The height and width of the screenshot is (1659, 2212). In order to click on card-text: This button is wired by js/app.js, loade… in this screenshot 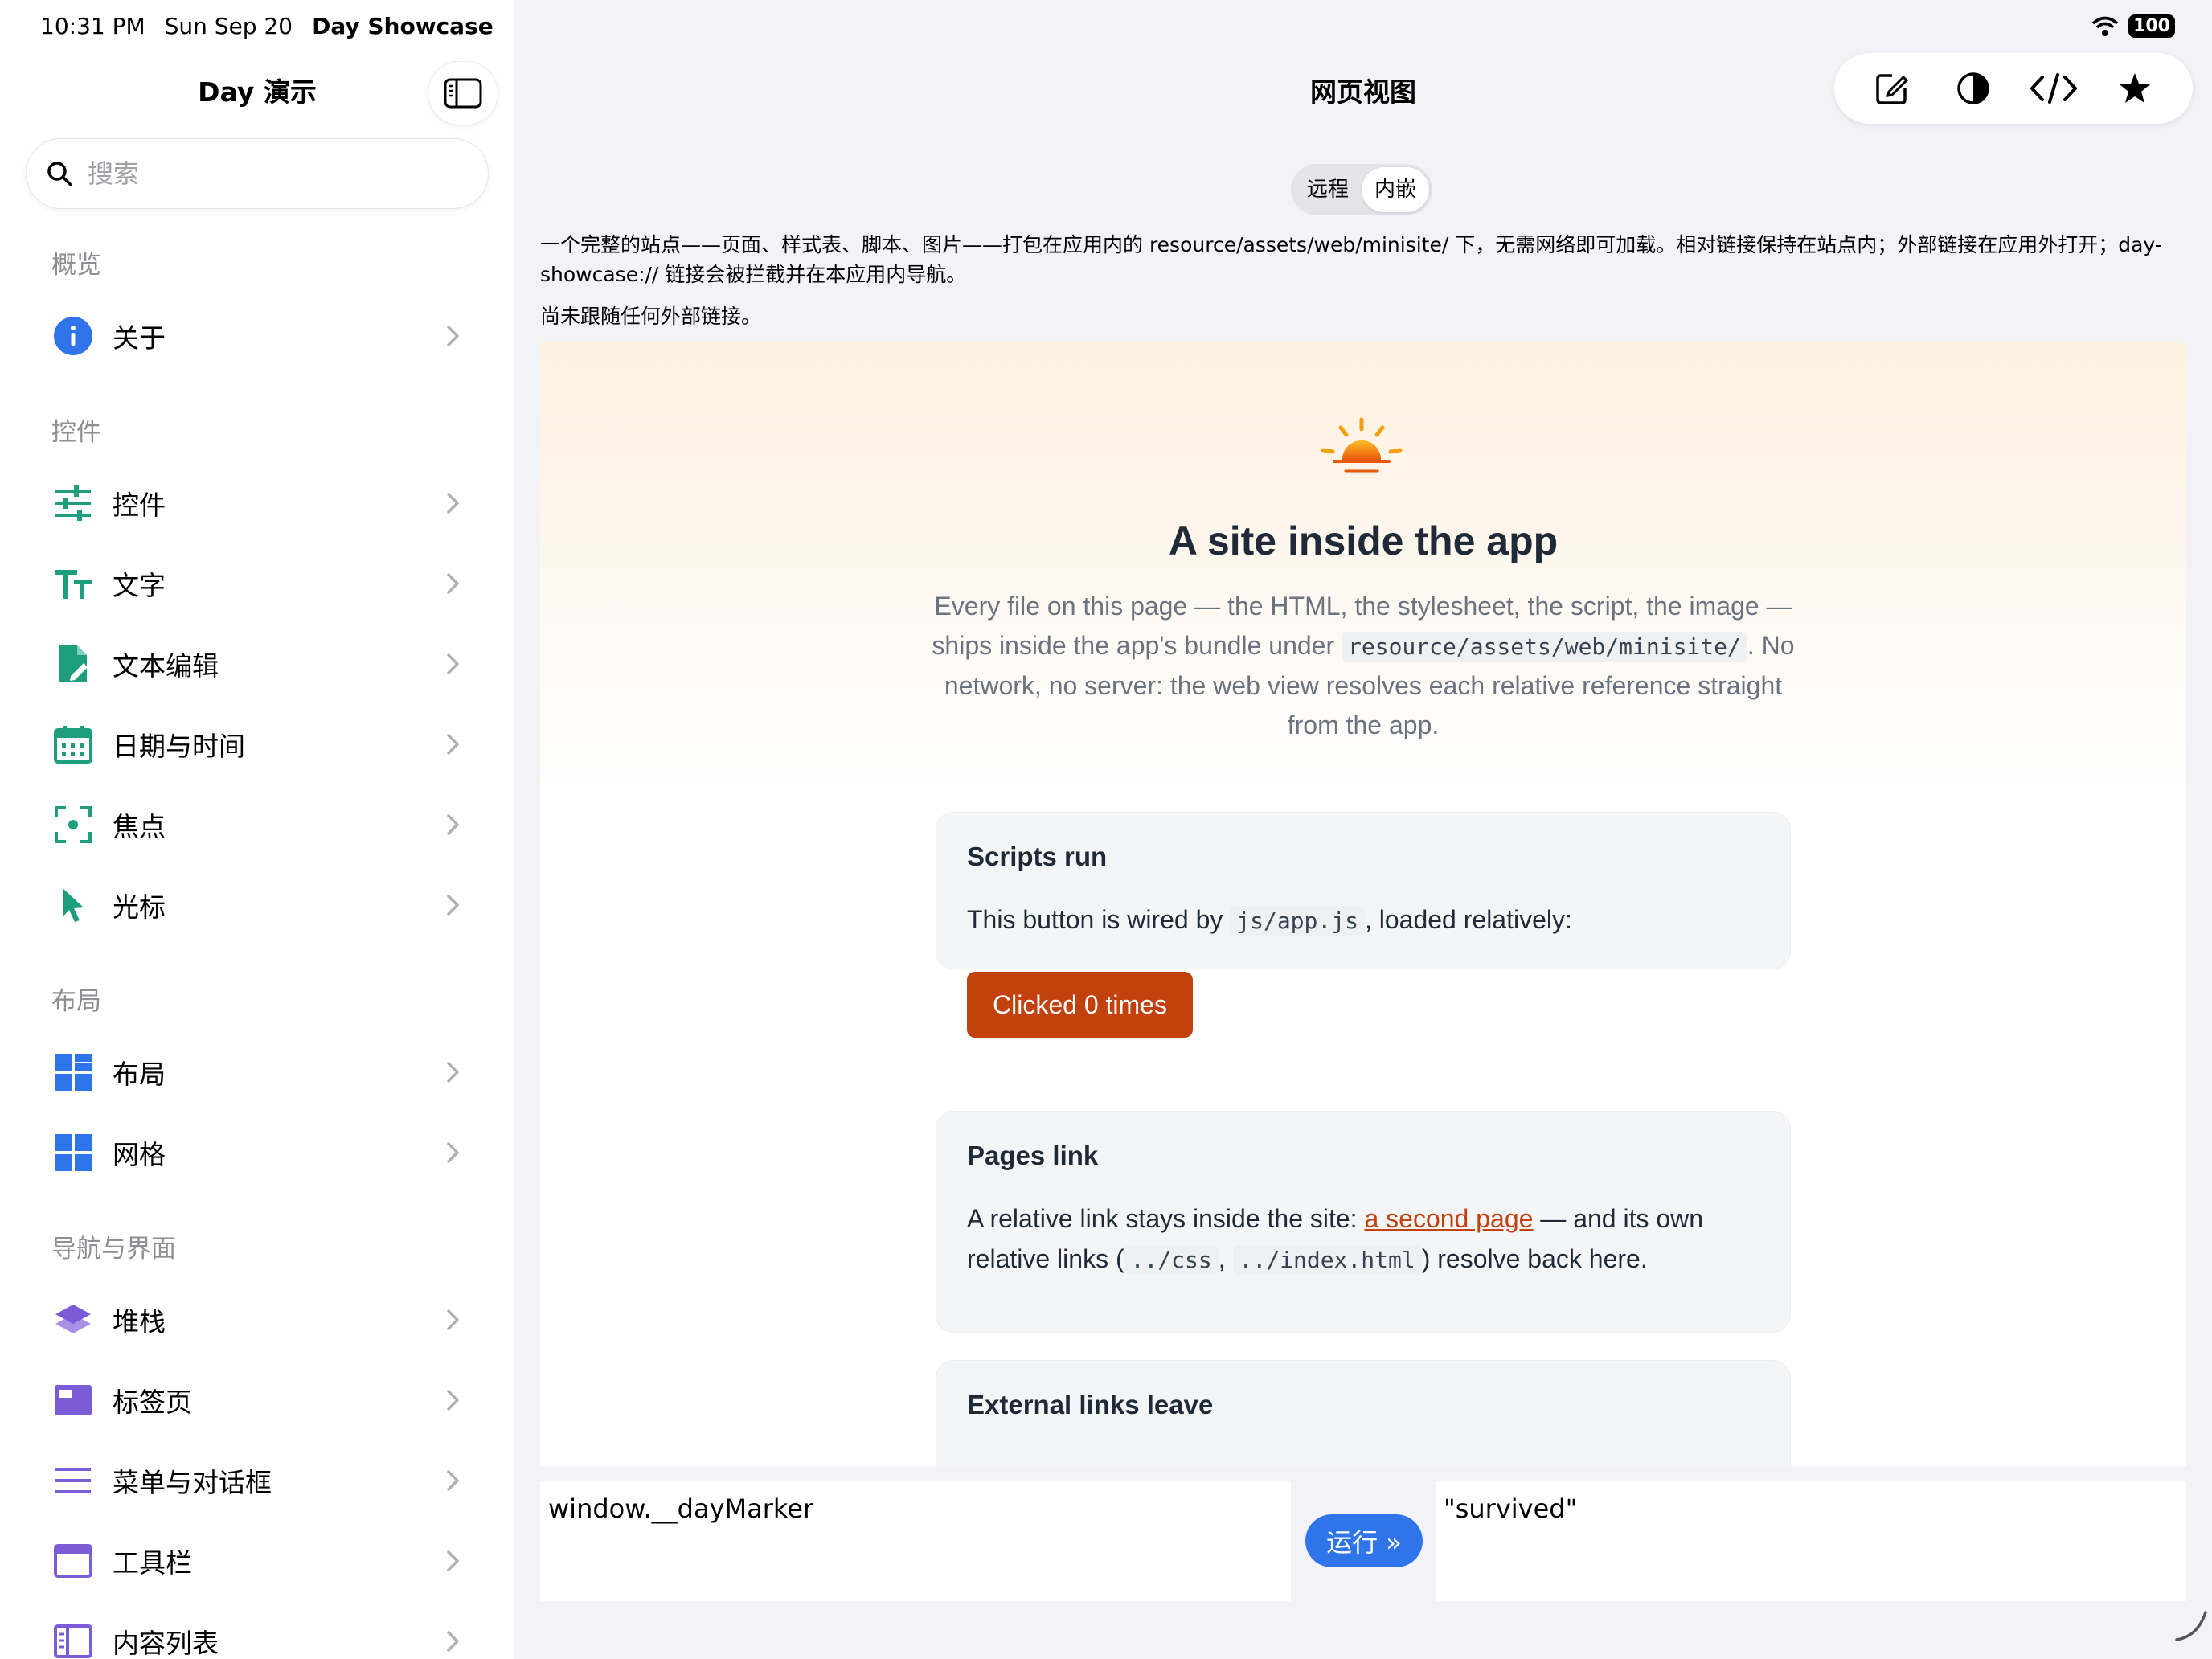, I will do `click(1365, 920)`.